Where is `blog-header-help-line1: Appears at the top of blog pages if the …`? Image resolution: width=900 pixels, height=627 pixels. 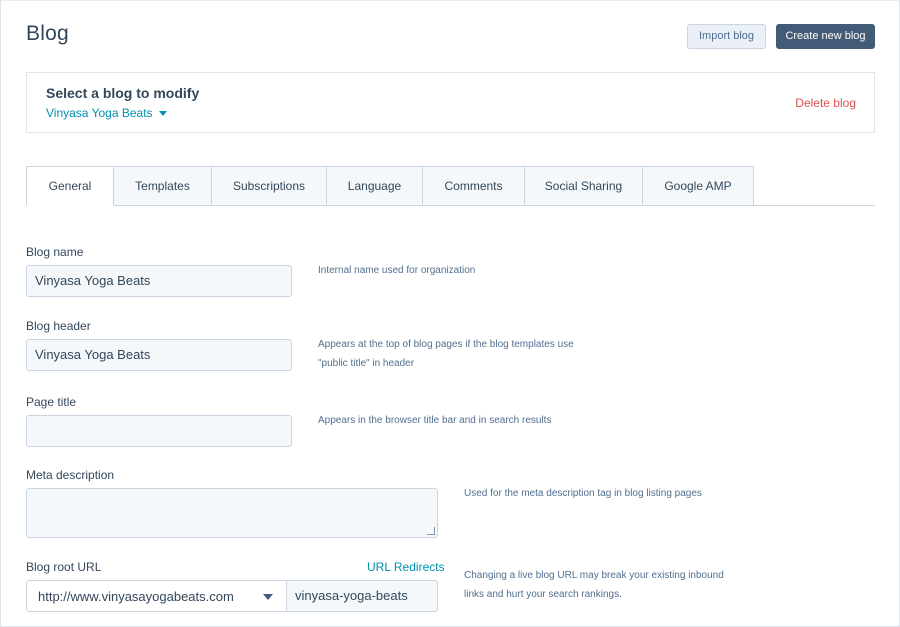 blog-header-help-line1: Appears at the top of blog pages if the … is located at coordinates (446, 344).